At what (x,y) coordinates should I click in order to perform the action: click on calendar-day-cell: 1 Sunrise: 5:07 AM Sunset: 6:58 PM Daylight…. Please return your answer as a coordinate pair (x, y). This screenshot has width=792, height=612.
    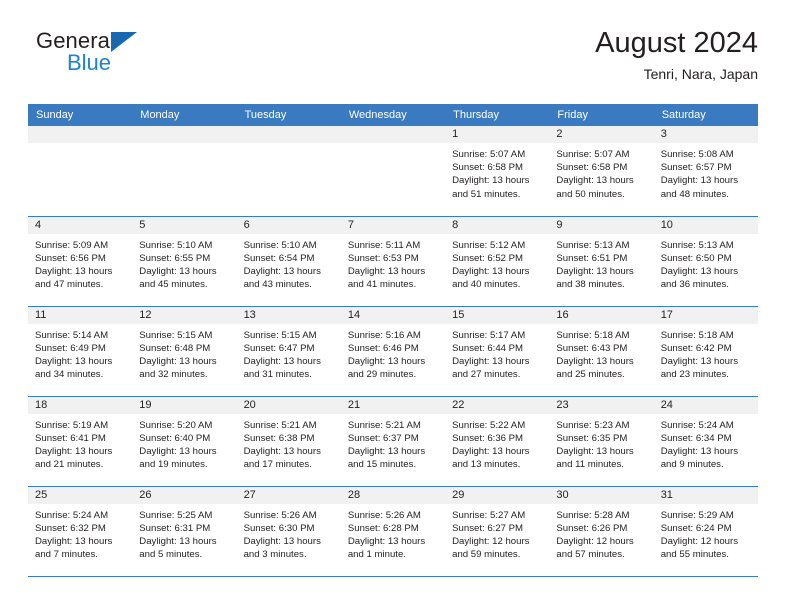
    Looking at the image, I should click on (497, 171).